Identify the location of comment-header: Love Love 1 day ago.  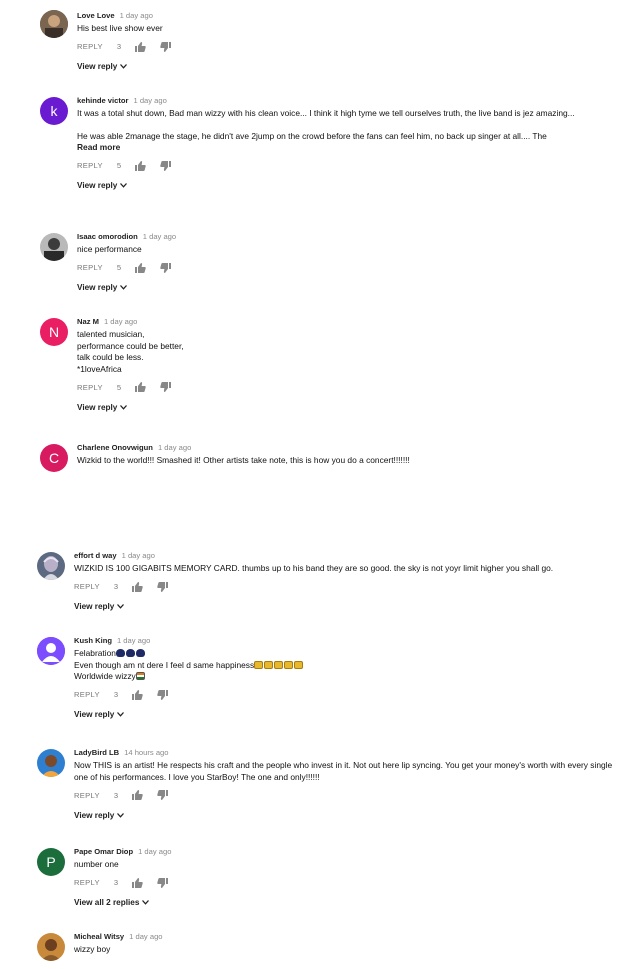
(346, 15).